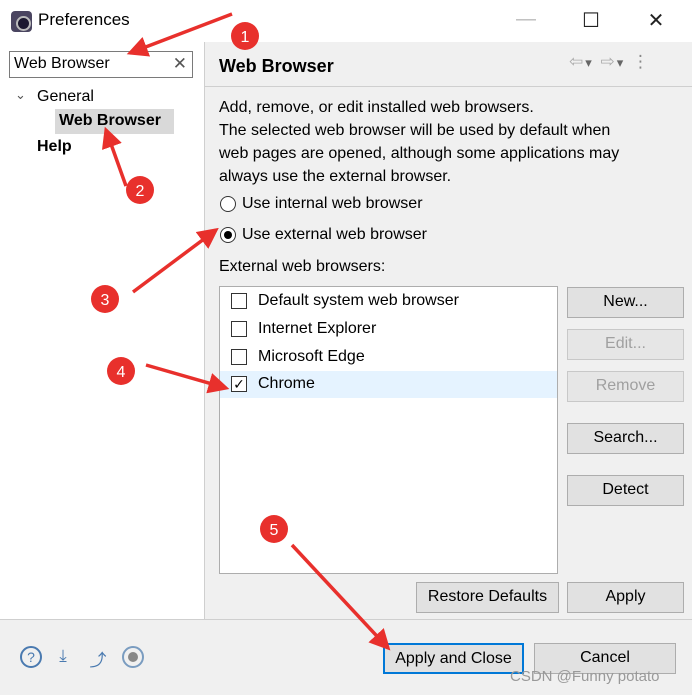 This screenshot has width=692, height=695. Describe the element at coordinates (140, 191) in the screenshot. I see `annotation-number: 2` at that location.